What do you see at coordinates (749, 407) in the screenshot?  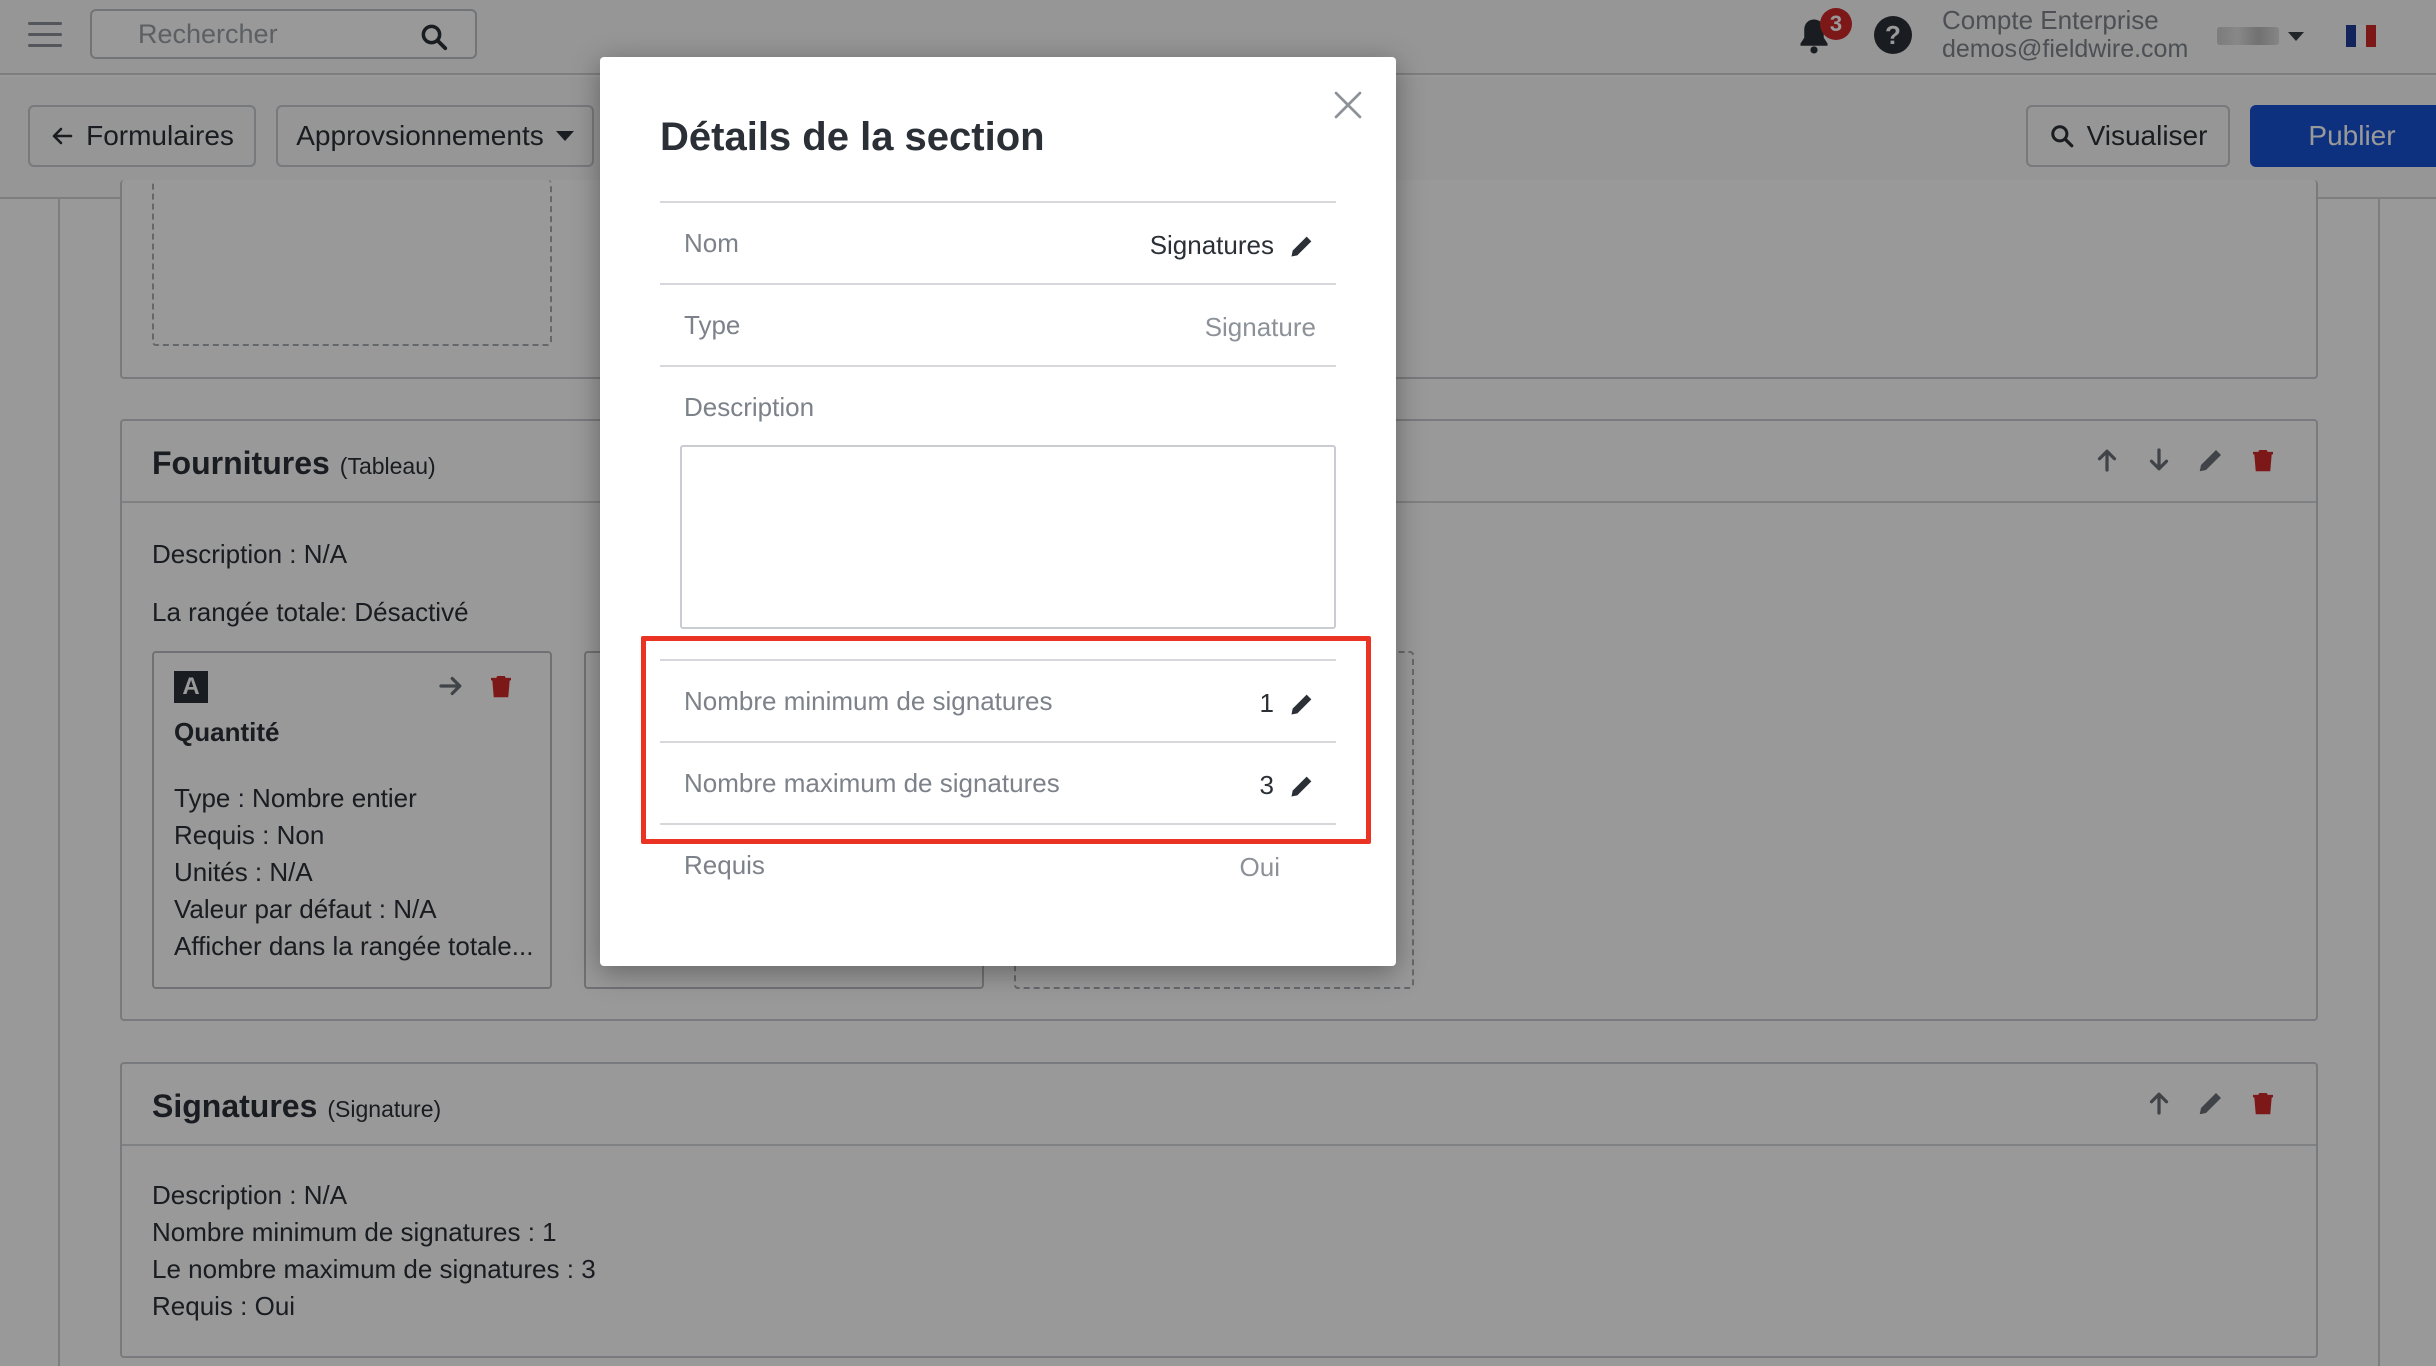 I see `description-label: Description` at bounding box center [749, 407].